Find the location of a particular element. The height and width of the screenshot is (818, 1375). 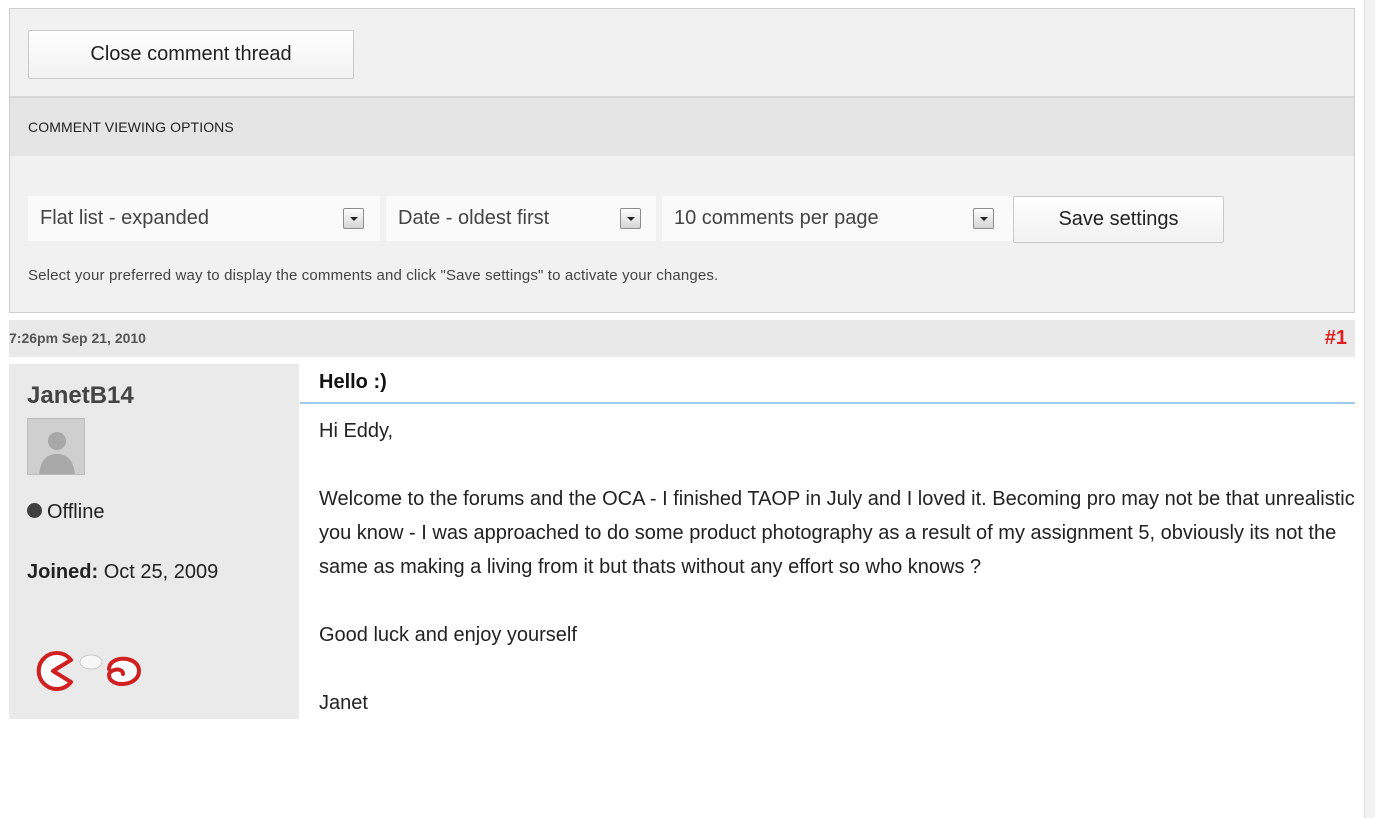

per-page-value: 10 comments per page is located at coordinates (776, 218).